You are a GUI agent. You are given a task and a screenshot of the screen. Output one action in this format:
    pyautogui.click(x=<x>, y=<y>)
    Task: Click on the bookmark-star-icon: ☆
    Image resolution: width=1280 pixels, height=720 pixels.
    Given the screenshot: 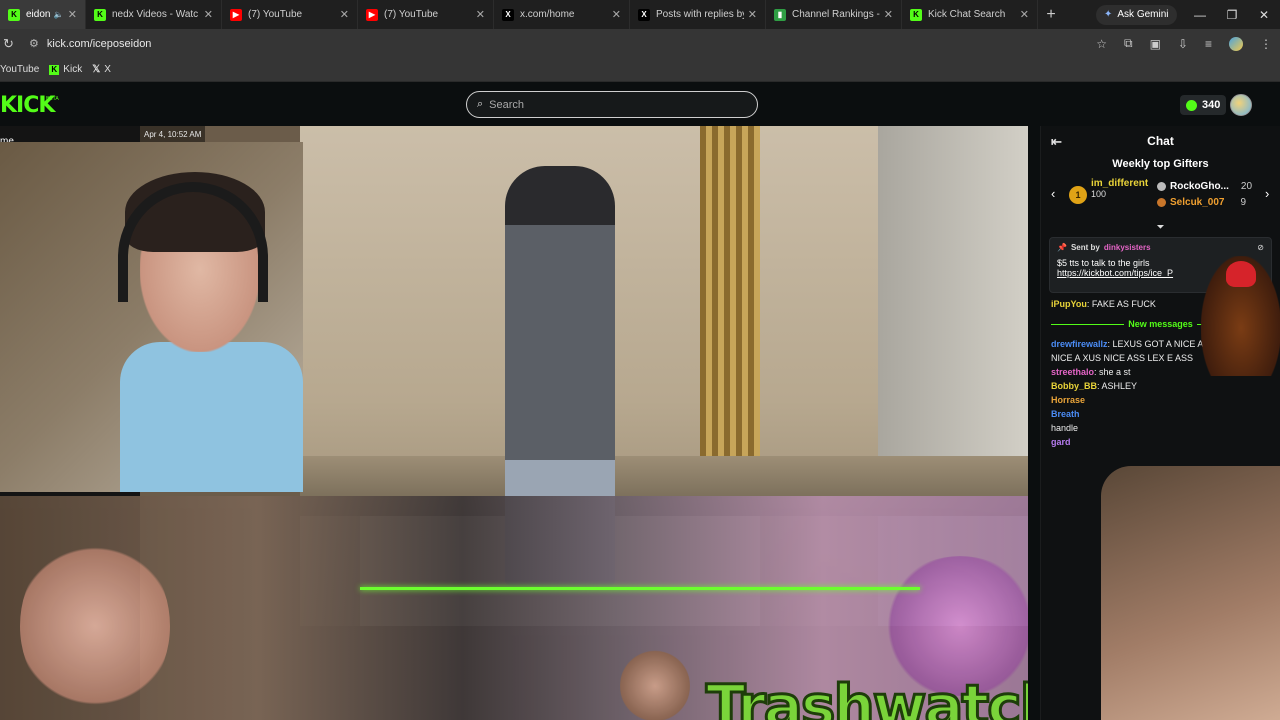 What is the action you would take?
    pyautogui.click(x=1101, y=44)
    